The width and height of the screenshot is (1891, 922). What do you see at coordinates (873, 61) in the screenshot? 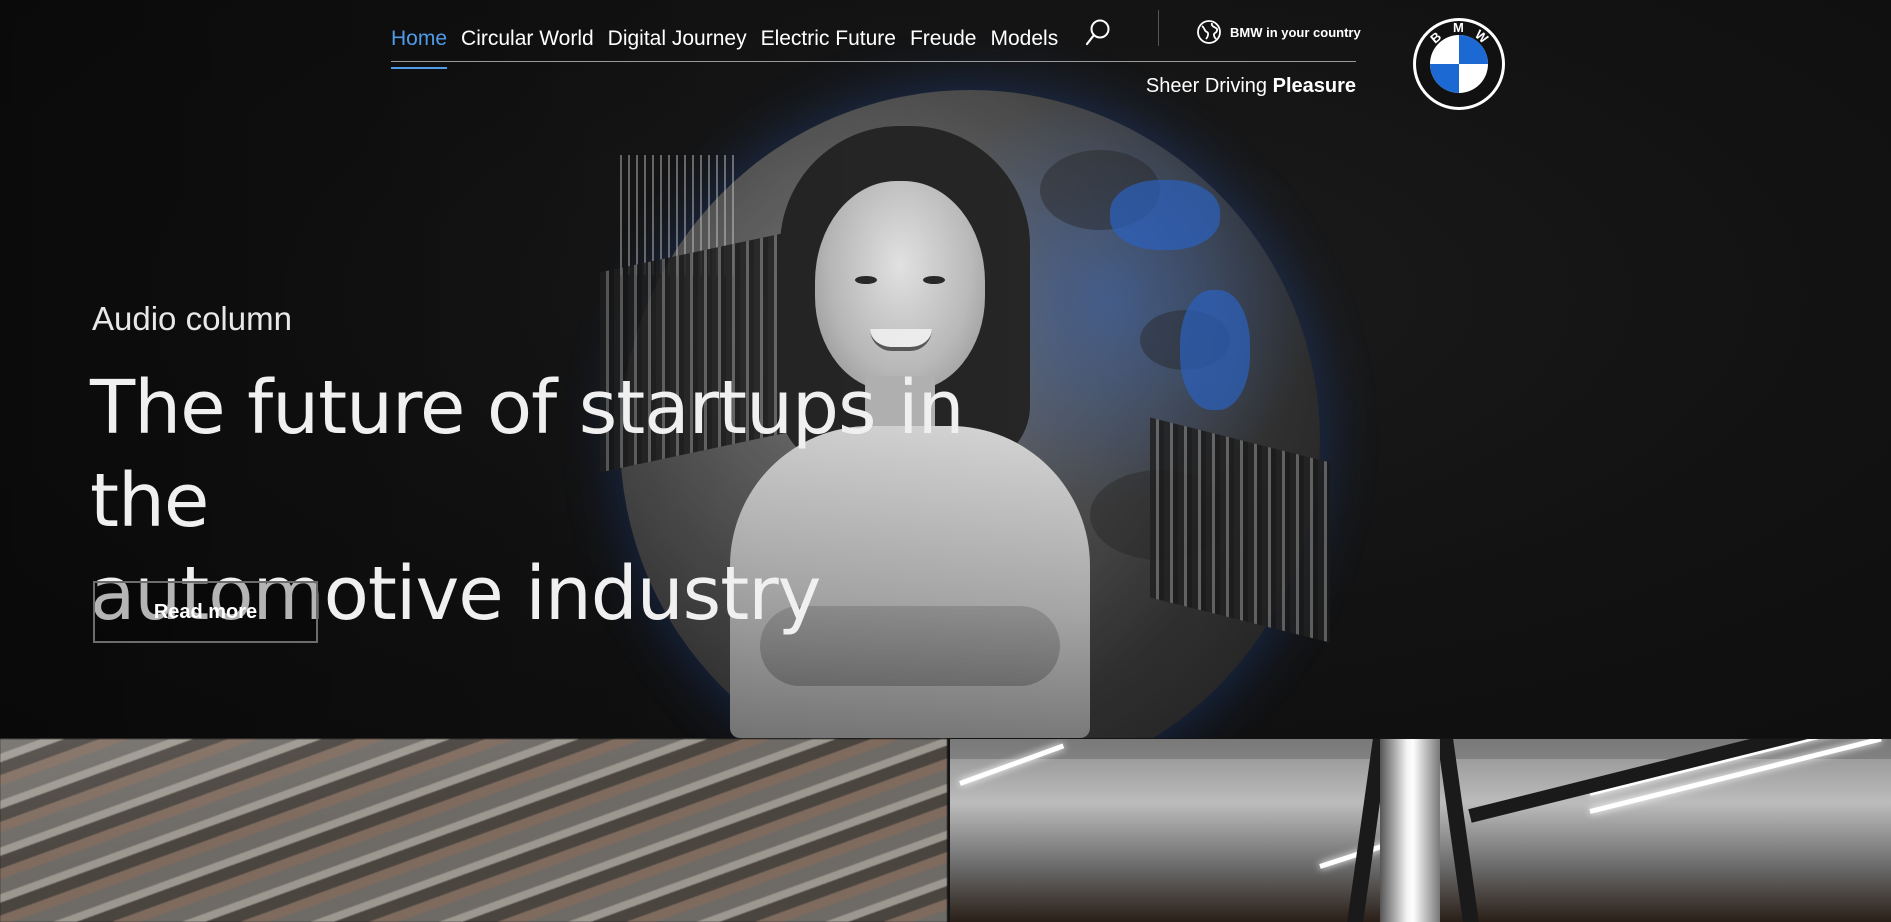
I see `nav-divider-line` at bounding box center [873, 61].